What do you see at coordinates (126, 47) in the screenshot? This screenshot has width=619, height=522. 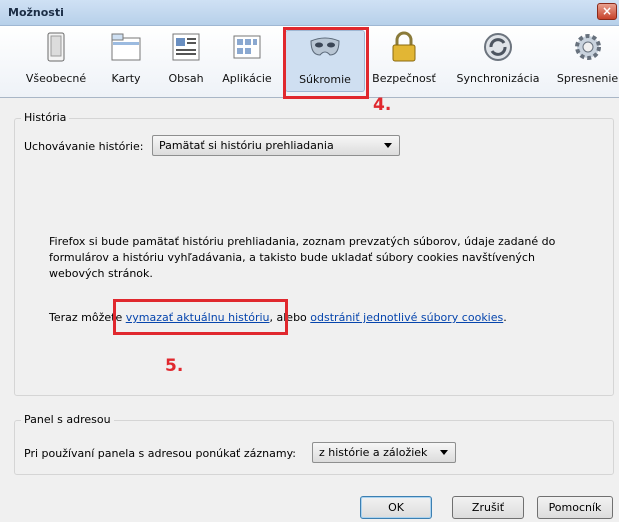 I see `tabs-icon` at bounding box center [126, 47].